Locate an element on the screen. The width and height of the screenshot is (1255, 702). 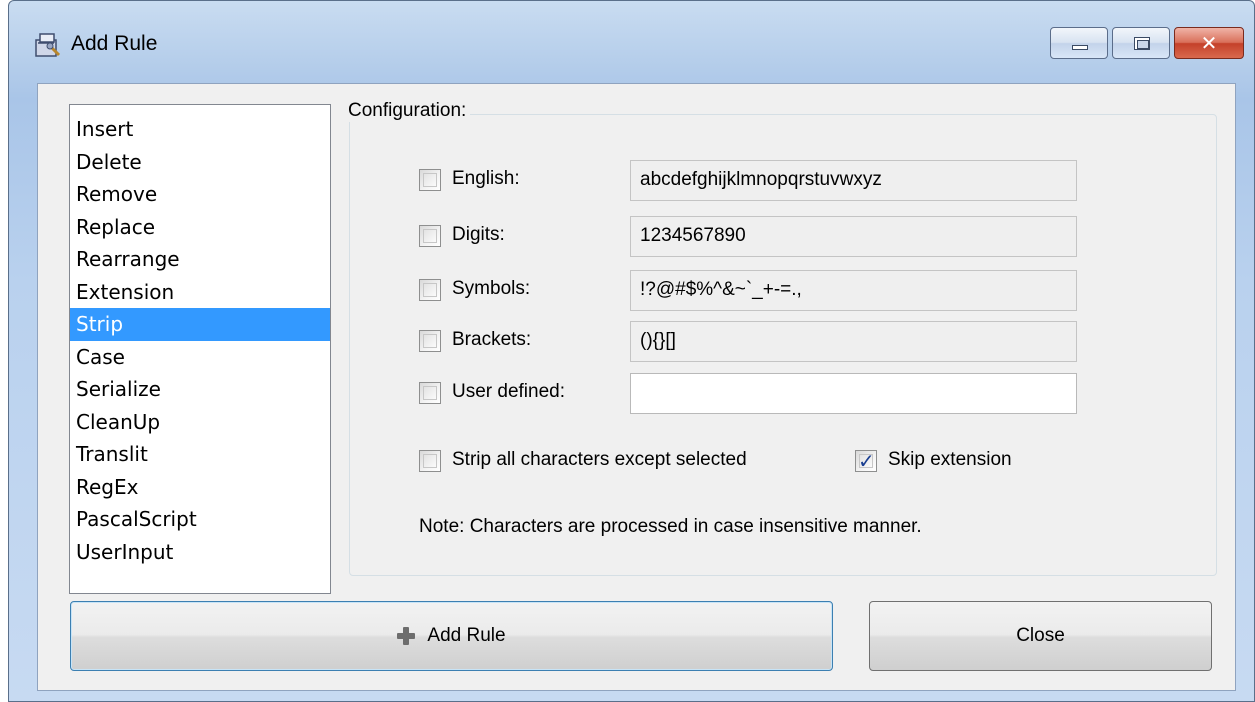
skip-extension-label: Skip extension is located at coordinates (950, 459).